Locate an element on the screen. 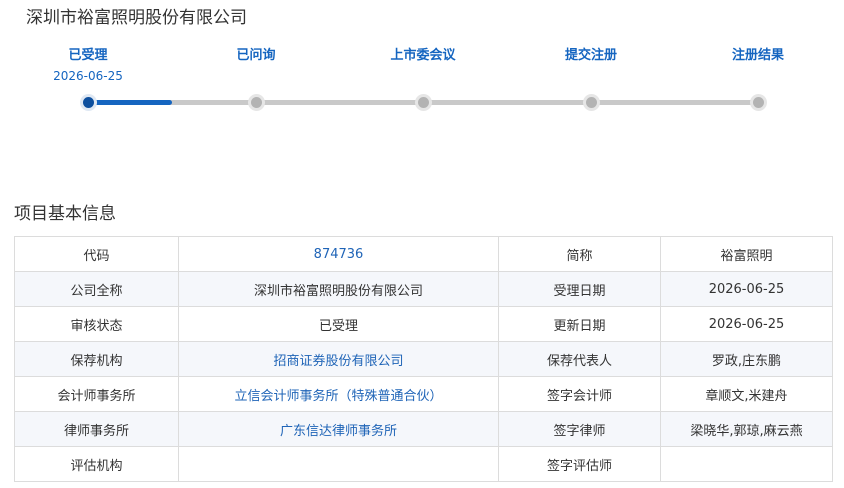 Image resolution: width=844 pixels, height=488 pixels. label-appraisal-firm: 评估机构 is located at coordinates (96, 464).